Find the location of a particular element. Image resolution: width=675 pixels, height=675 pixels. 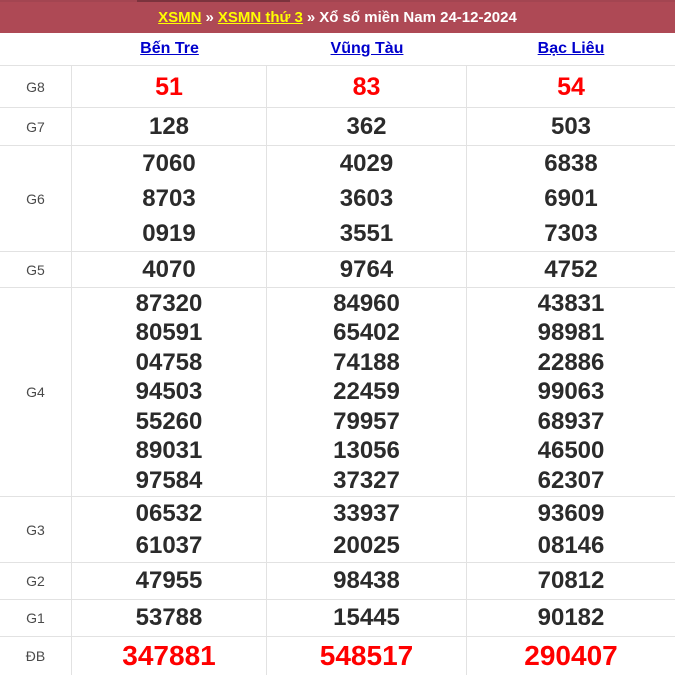

province-link-bac-lieu: Bạc Liêu is located at coordinates (571, 48).